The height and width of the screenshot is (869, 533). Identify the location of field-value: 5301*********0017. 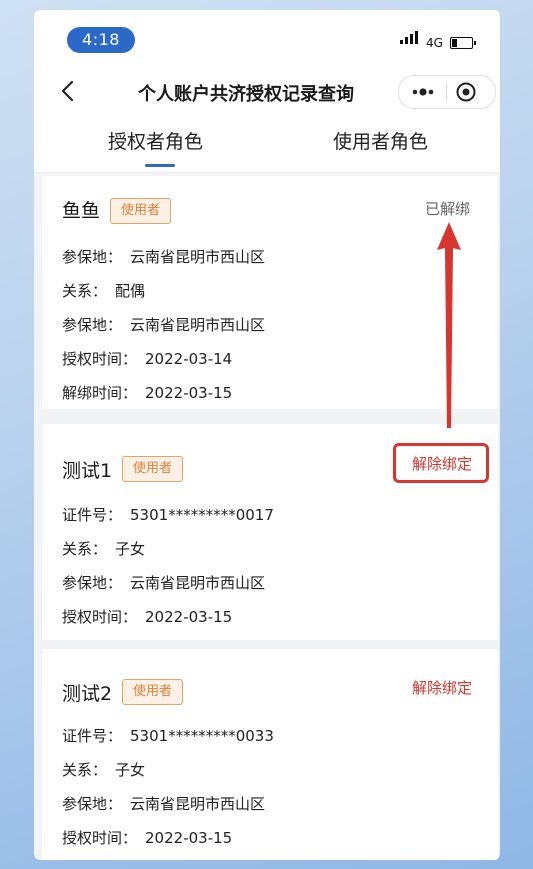
(202, 515).